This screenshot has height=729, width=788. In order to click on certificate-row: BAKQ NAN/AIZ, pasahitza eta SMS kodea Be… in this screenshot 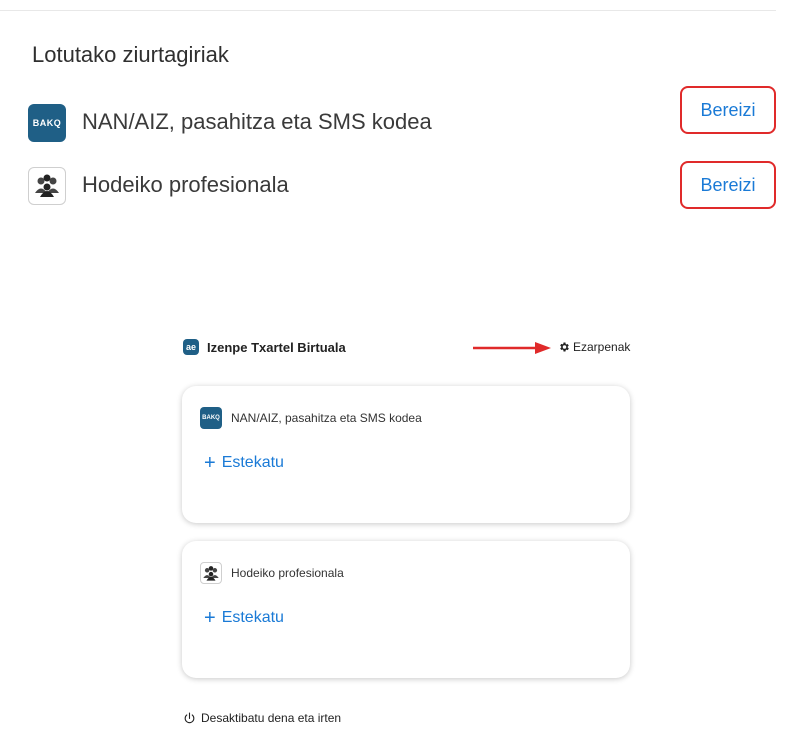, I will do `click(402, 115)`.